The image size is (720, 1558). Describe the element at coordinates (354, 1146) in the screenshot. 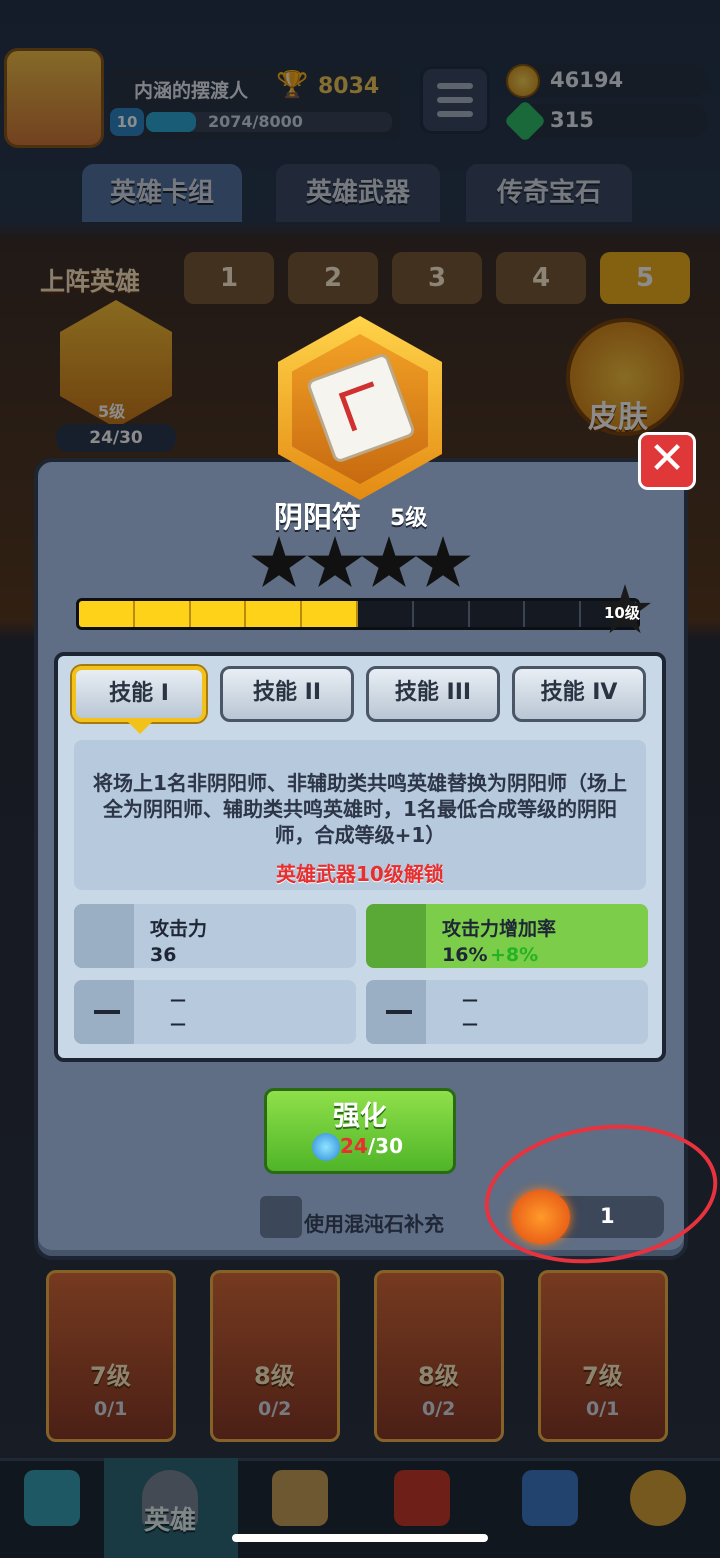

I see `upgrade-cost-have: 24` at that location.